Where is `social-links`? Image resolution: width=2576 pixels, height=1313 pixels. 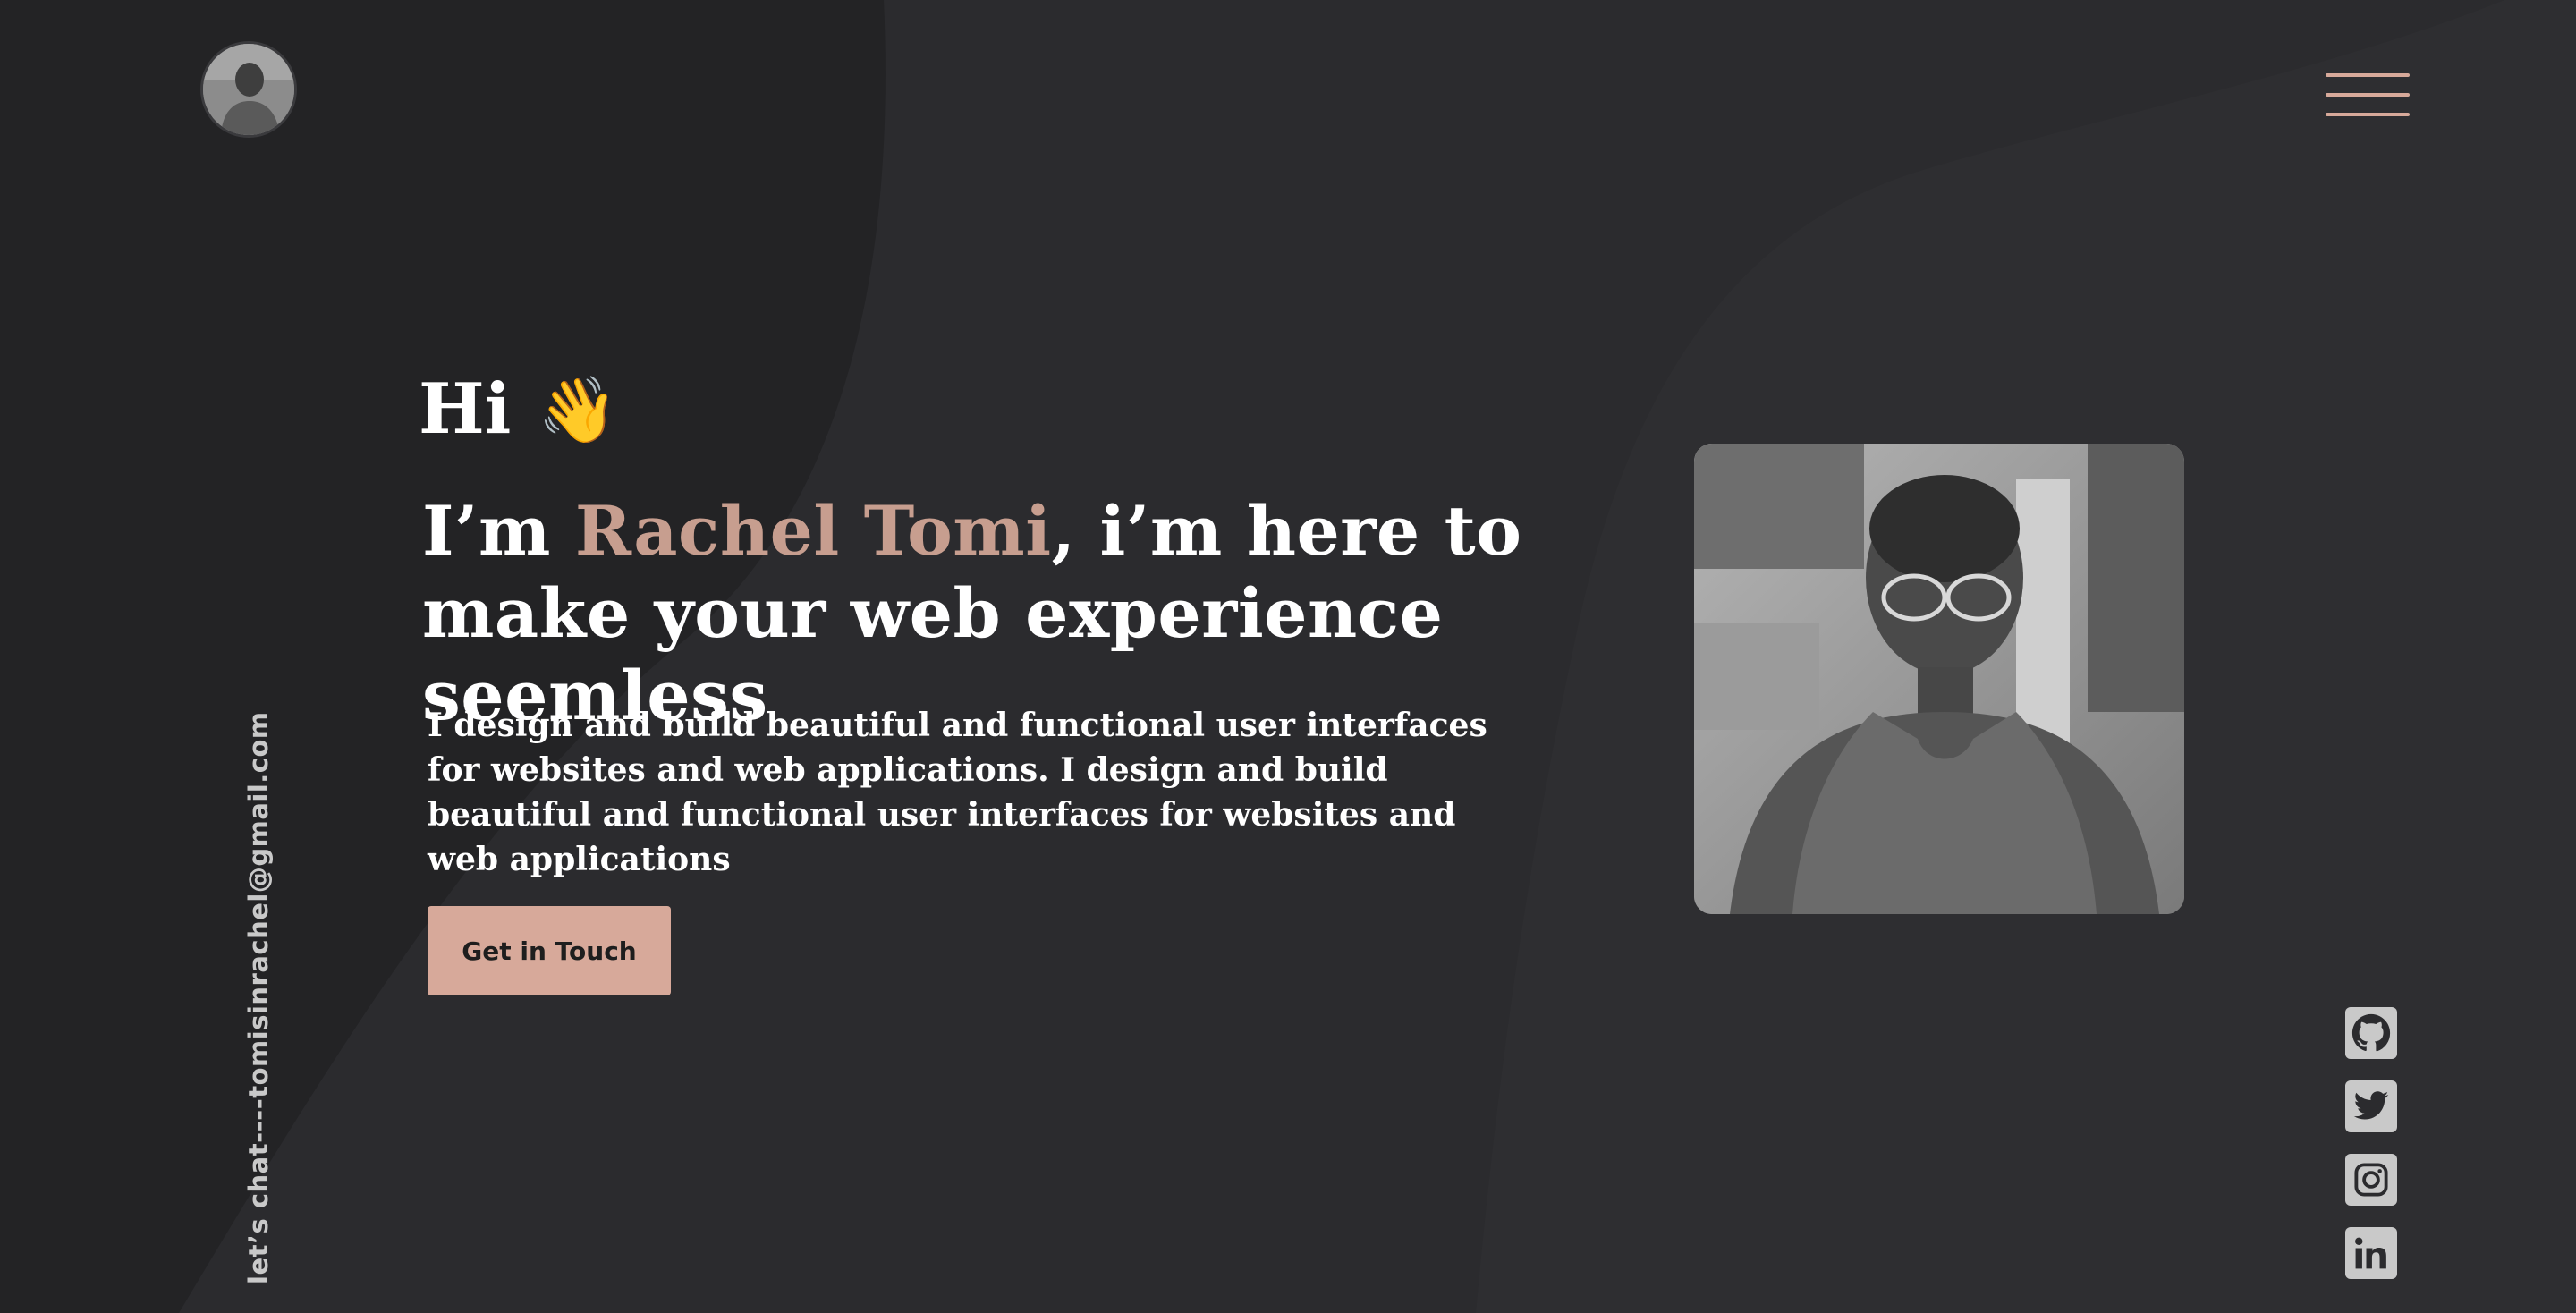 social-links is located at coordinates (2371, 1143).